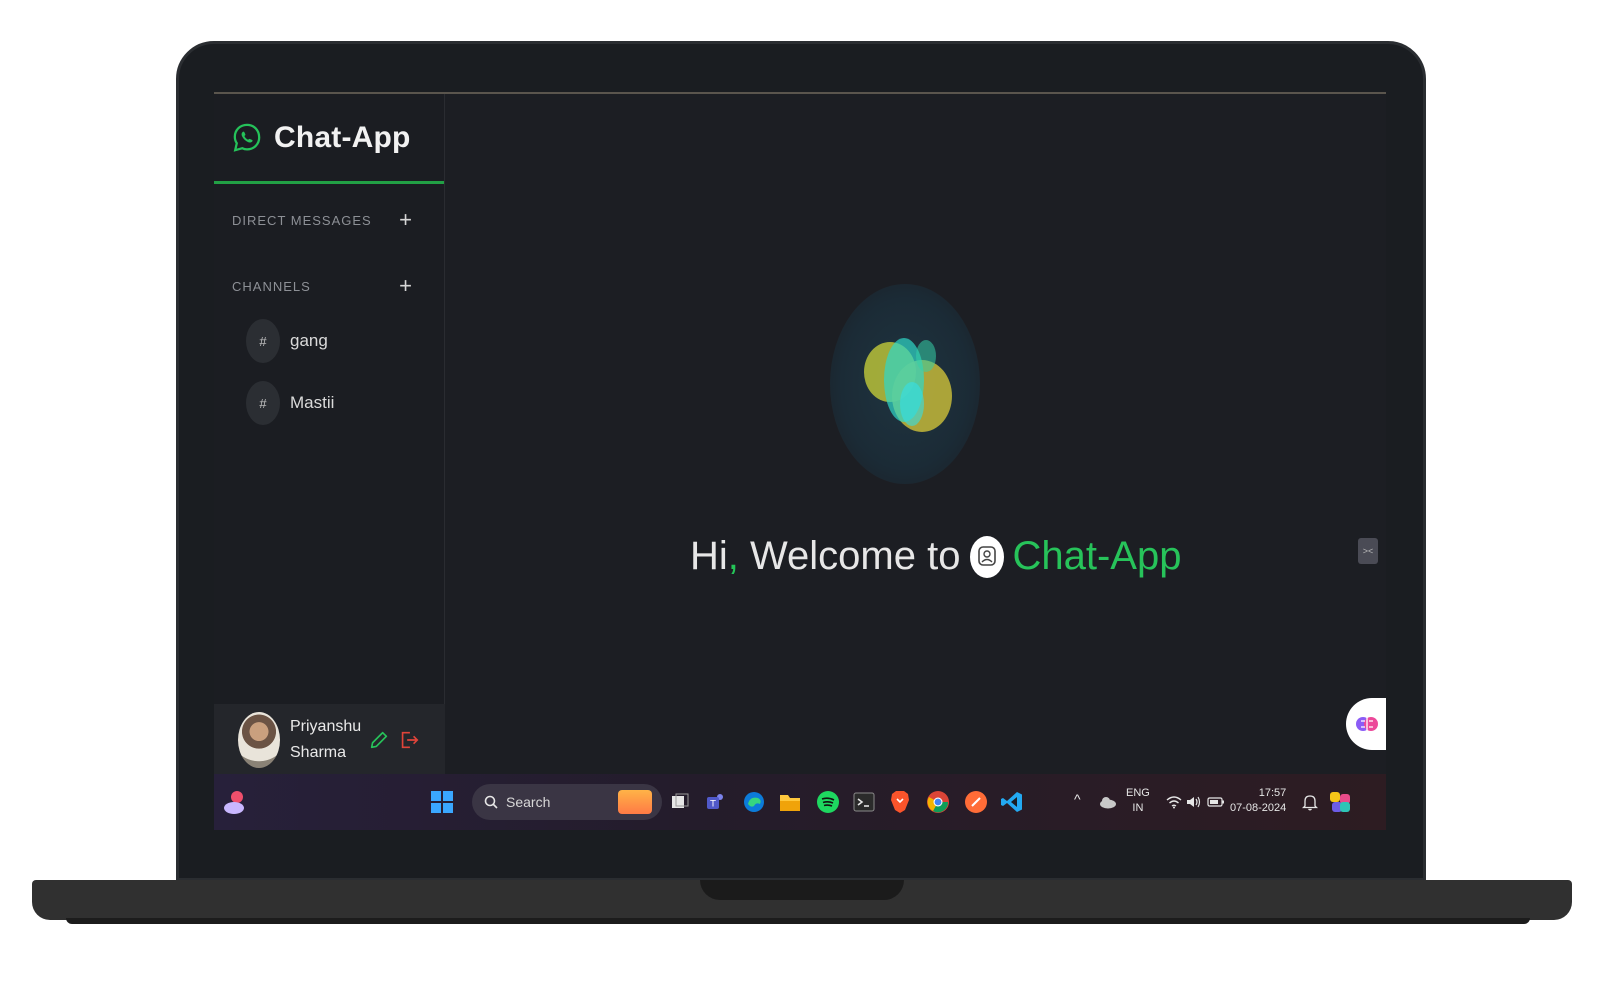 The width and height of the screenshot is (1600, 982). I want to click on windows-taskbar: Search T ^ ENG IN 17:57 07-08-2024, so click(800, 802).